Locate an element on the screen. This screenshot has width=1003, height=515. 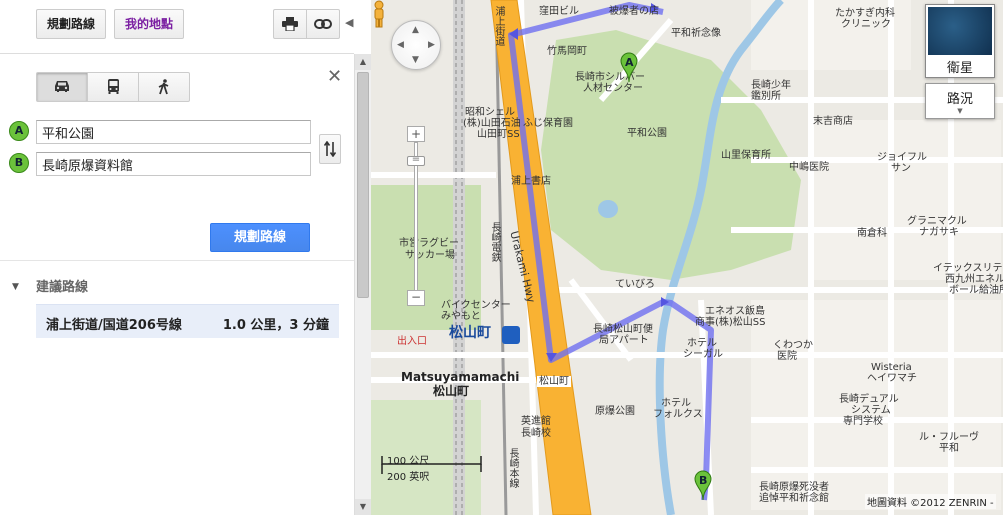
map-label: 原爆公園 is located at coordinates (615, 411).